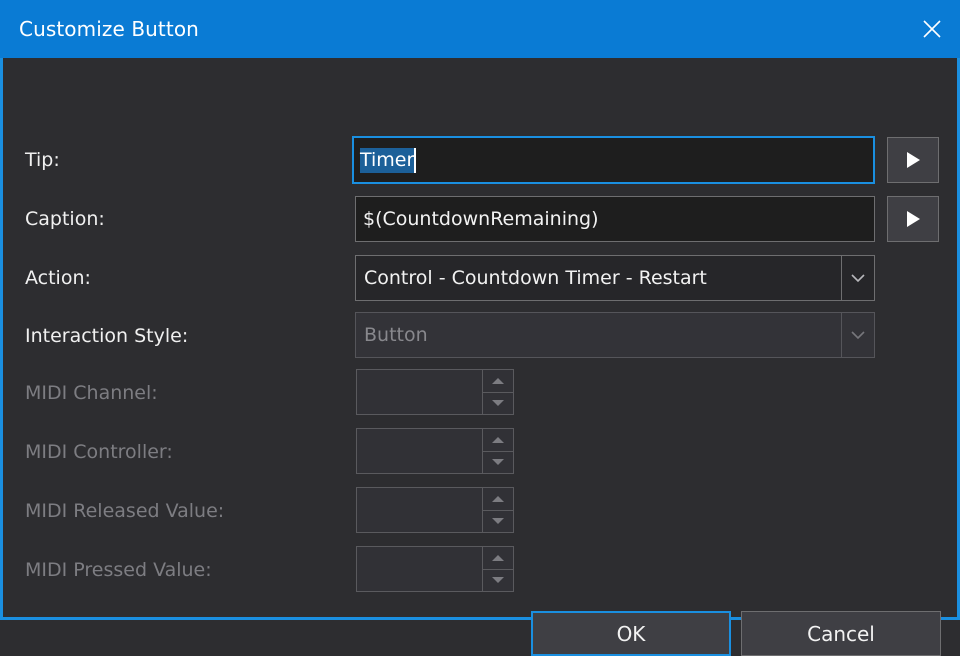 The height and width of the screenshot is (656, 960). I want to click on close-window-button, so click(932, 29).